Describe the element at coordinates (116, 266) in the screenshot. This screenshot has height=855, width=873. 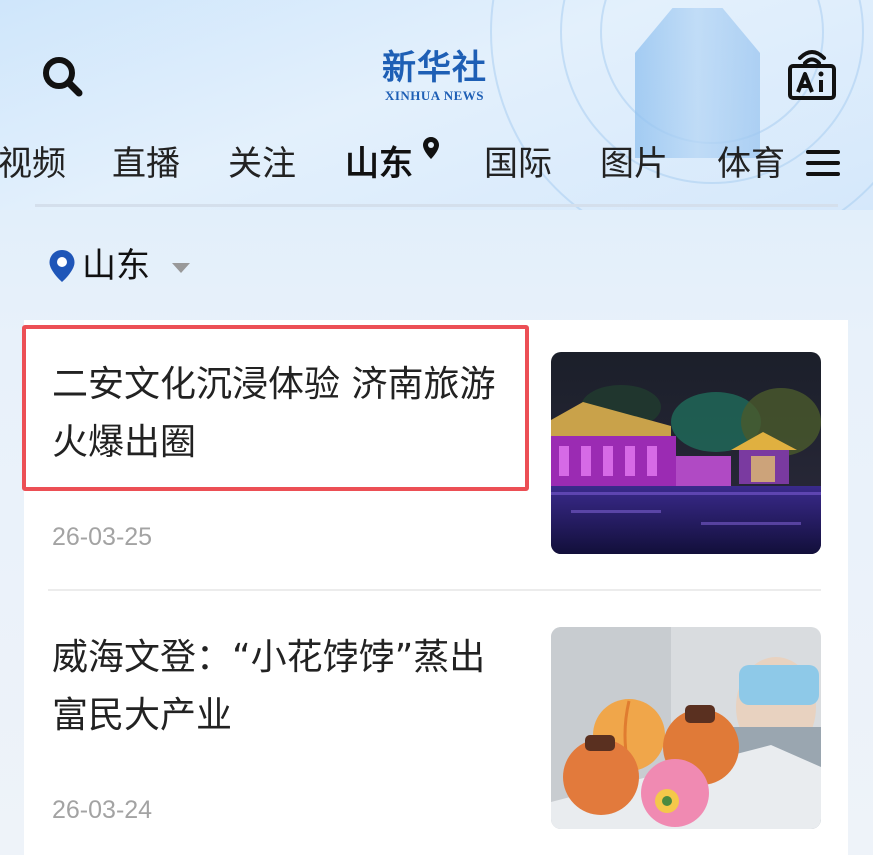
I see `region-label: 山东` at that location.